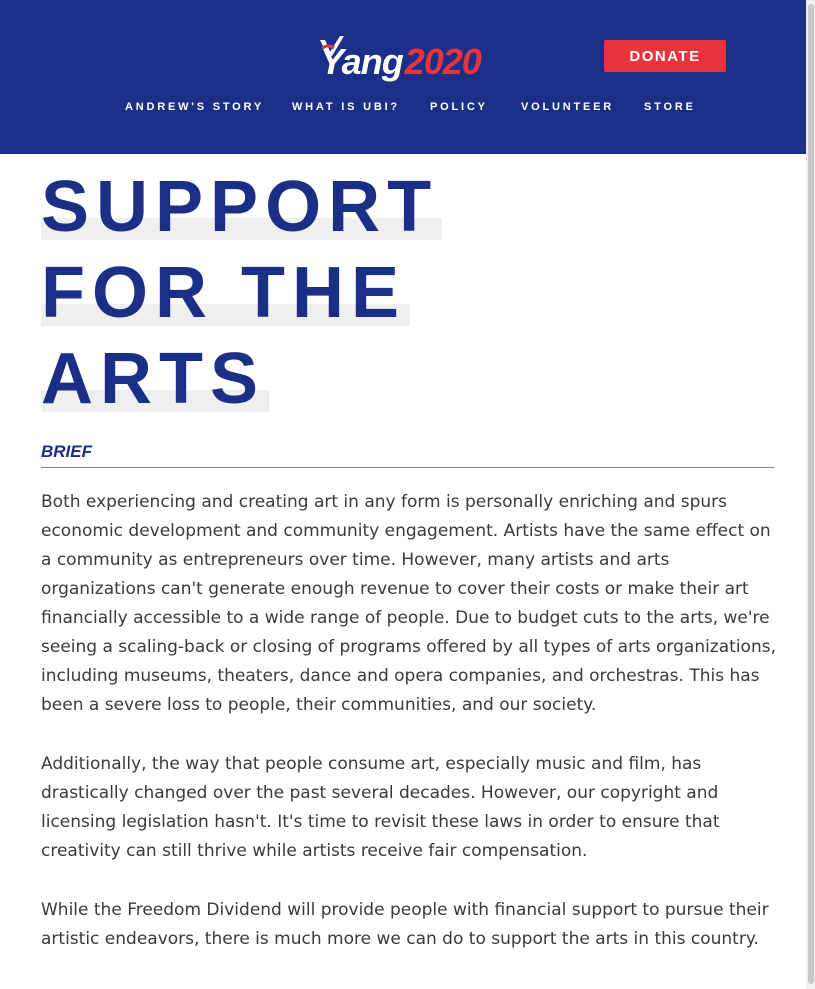 The width and height of the screenshot is (815, 989). What do you see at coordinates (242, 207) in the screenshot?
I see `title-line: SUPPORT` at bounding box center [242, 207].